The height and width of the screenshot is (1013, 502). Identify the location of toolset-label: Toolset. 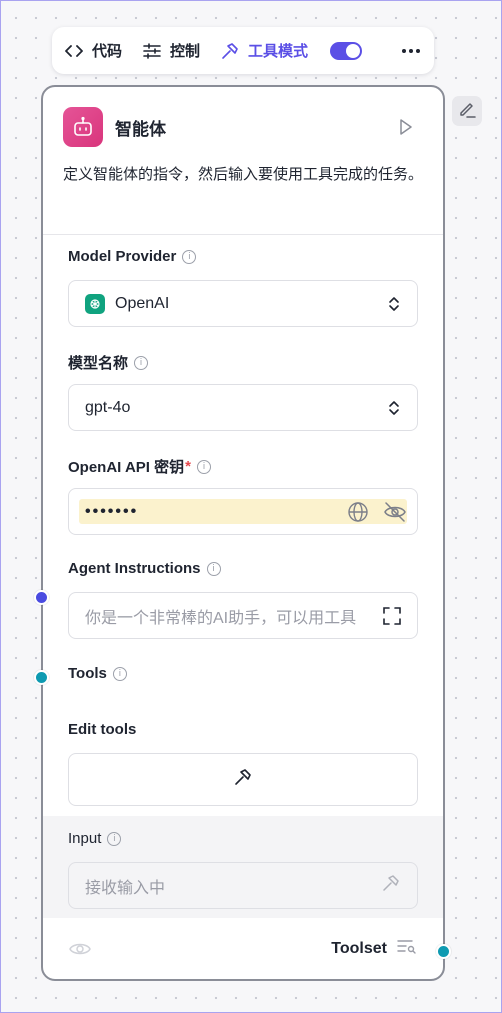
(359, 948).